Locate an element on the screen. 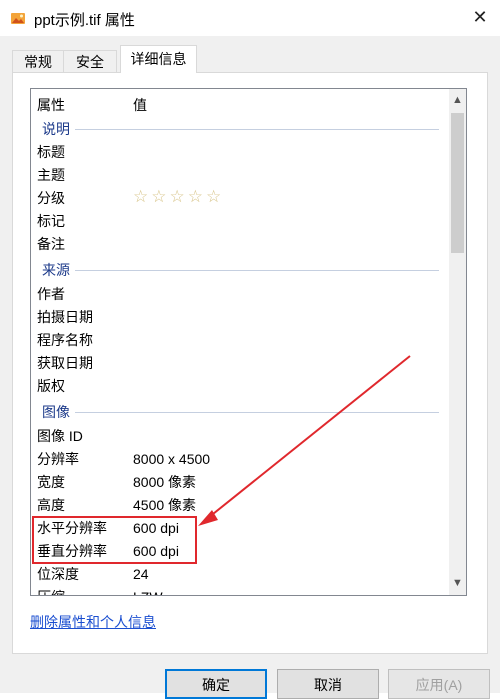  property-value-dimensions: 8000 x 4500 is located at coordinates (171, 459).